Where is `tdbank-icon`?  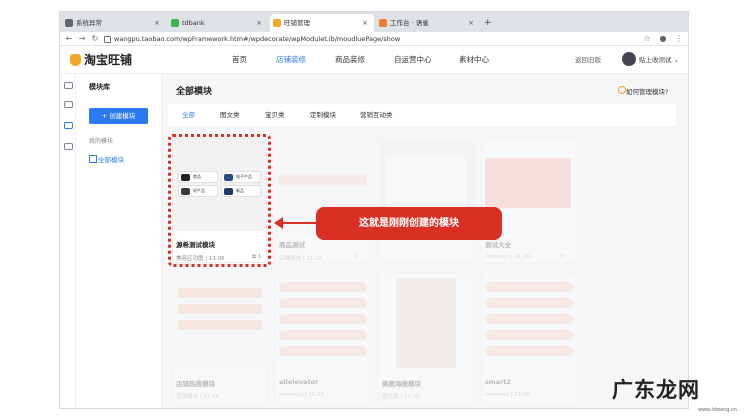 tdbank-icon is located at coordinates (175, 23).